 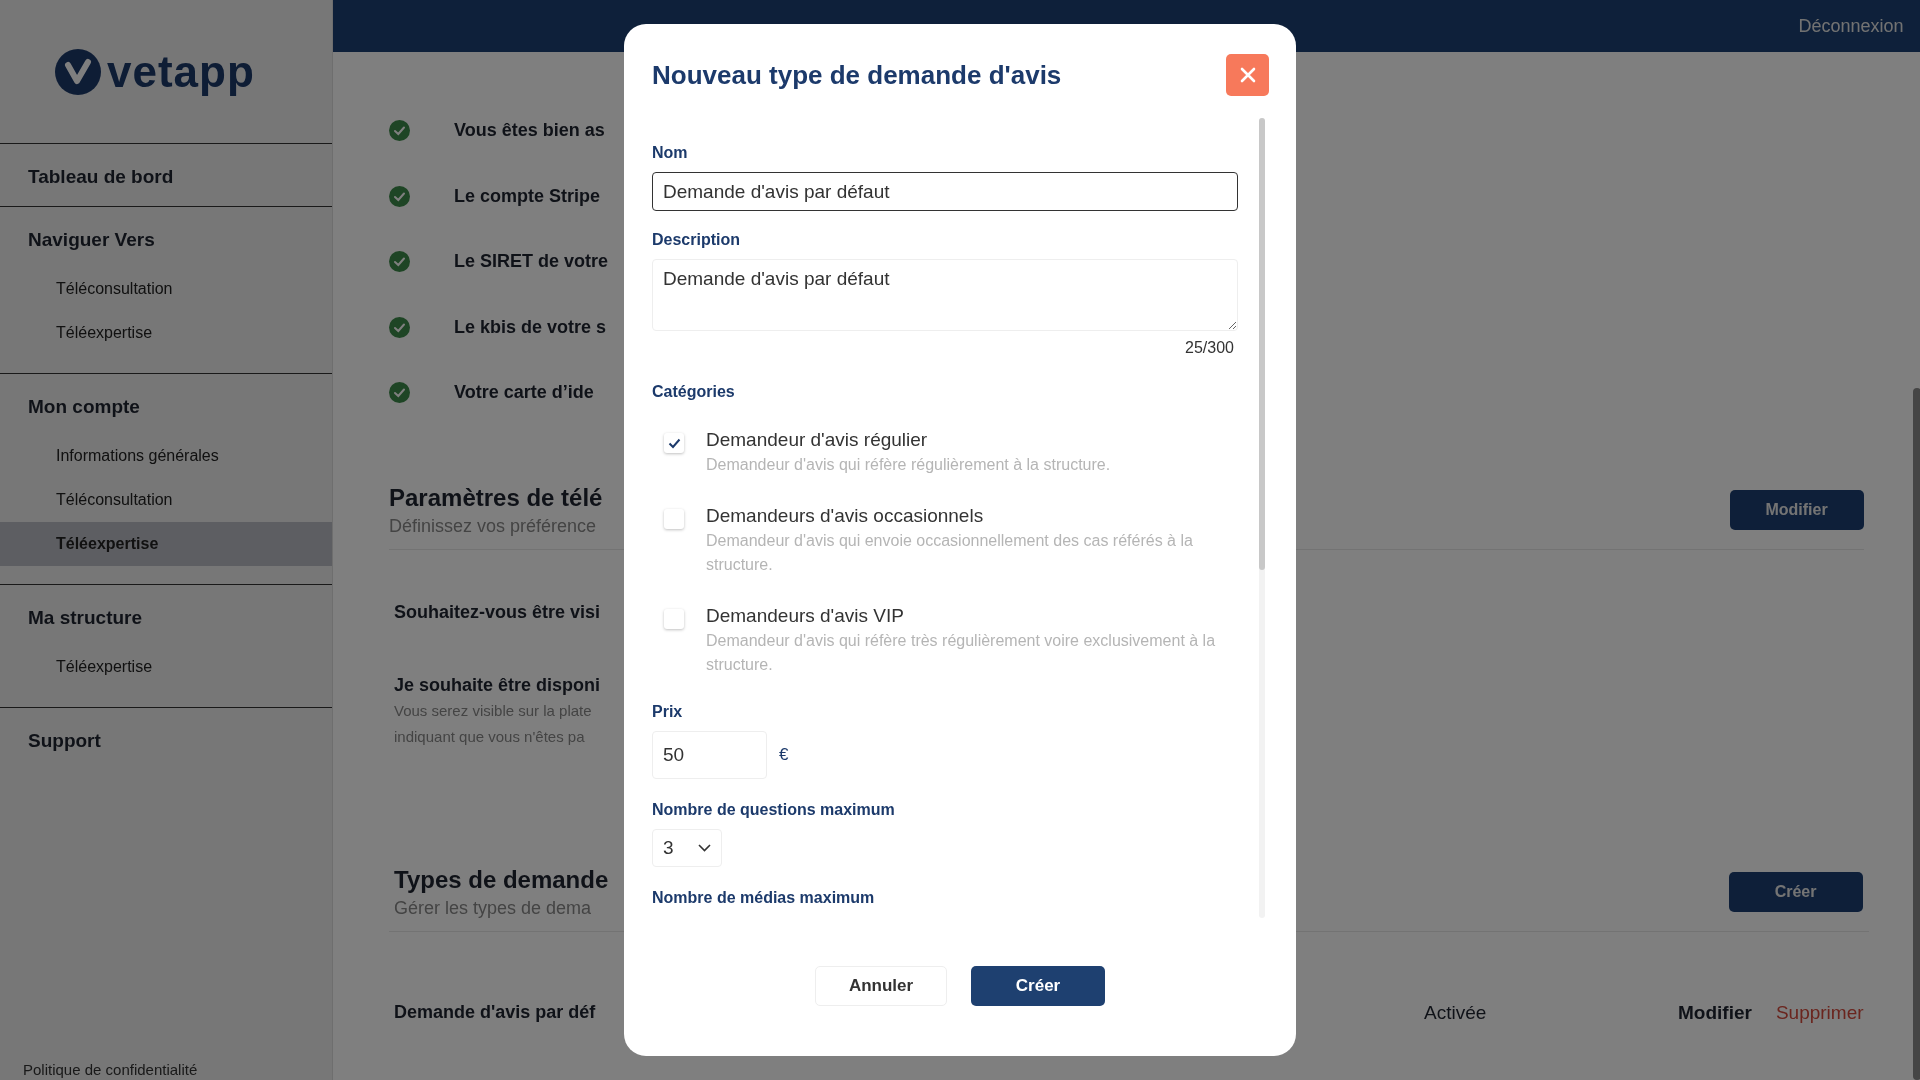 I want to click on category-title: Demandeur d'avis régulier, so click(x=817, y=440).